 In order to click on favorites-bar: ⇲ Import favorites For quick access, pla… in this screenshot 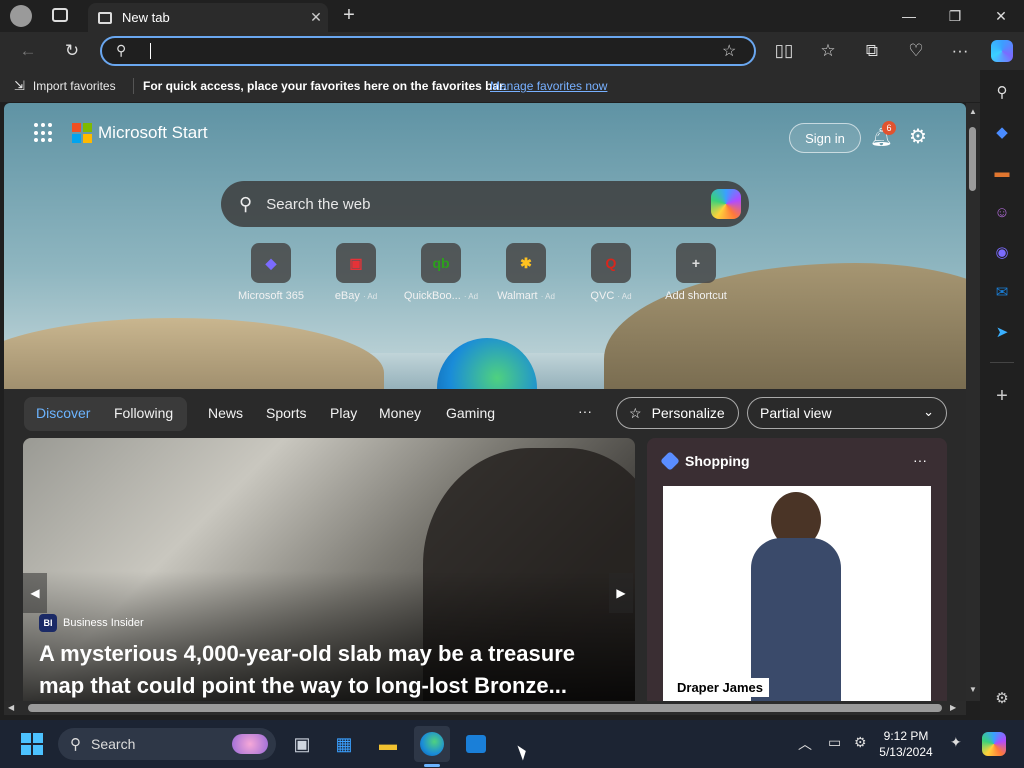, I will do `click(490, 86)`.